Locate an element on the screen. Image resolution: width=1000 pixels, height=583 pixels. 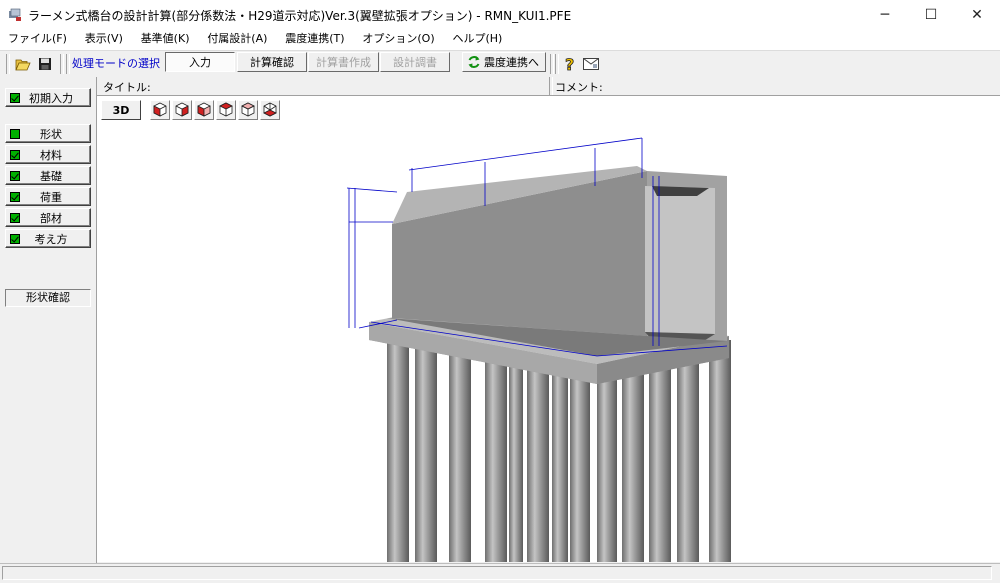
sidebar-item-shape: 形状 is located at coordinates (48, 133).